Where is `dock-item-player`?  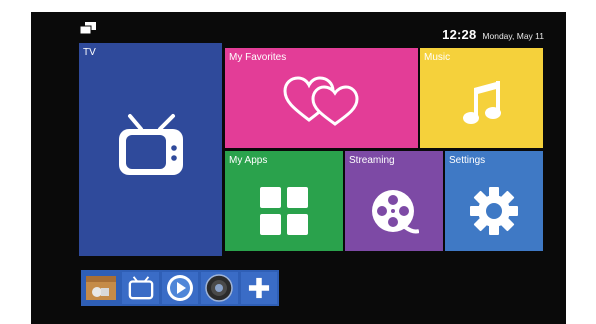 dock-item-player is located at coordinates (180, 288).